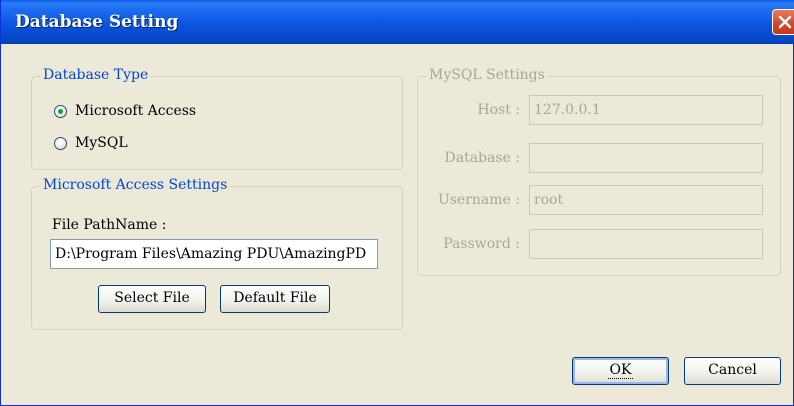 The width and height of the screenshot is (794, 406). I want to click on cancel-label: Cancel, so click(732, 370).